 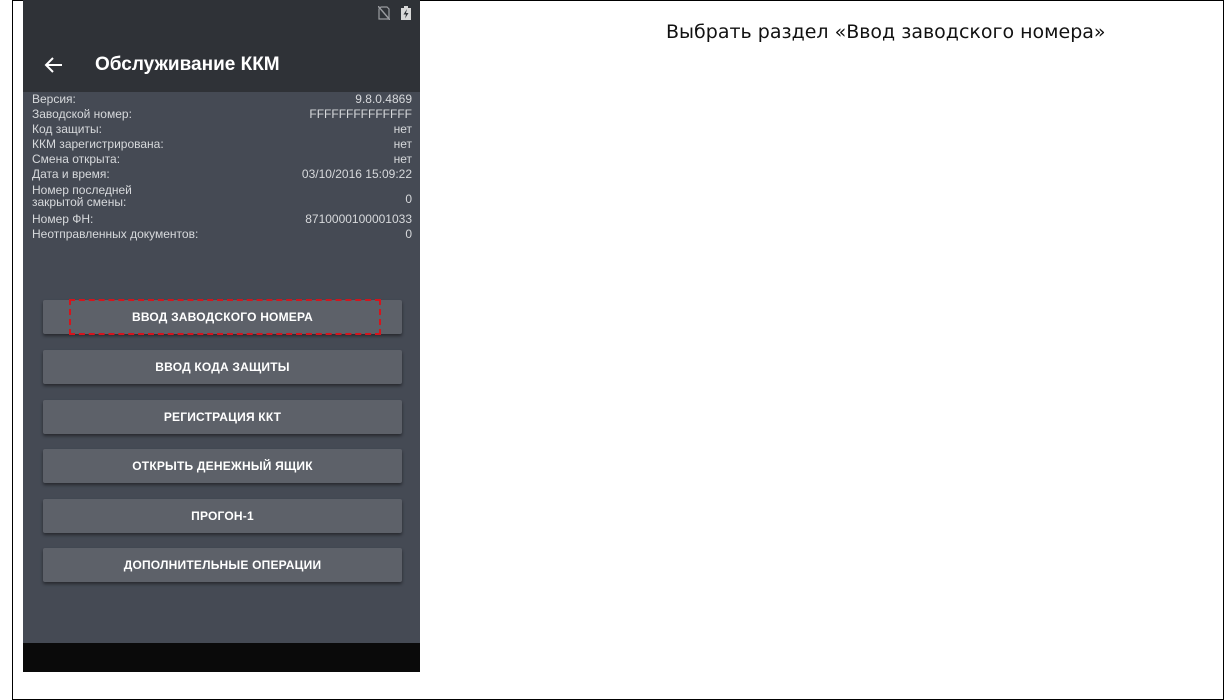 What do you see at coordinates (67, 129) in the screenshot?
I see `info-label: Код защиты:` at bounding box center [67, 129].